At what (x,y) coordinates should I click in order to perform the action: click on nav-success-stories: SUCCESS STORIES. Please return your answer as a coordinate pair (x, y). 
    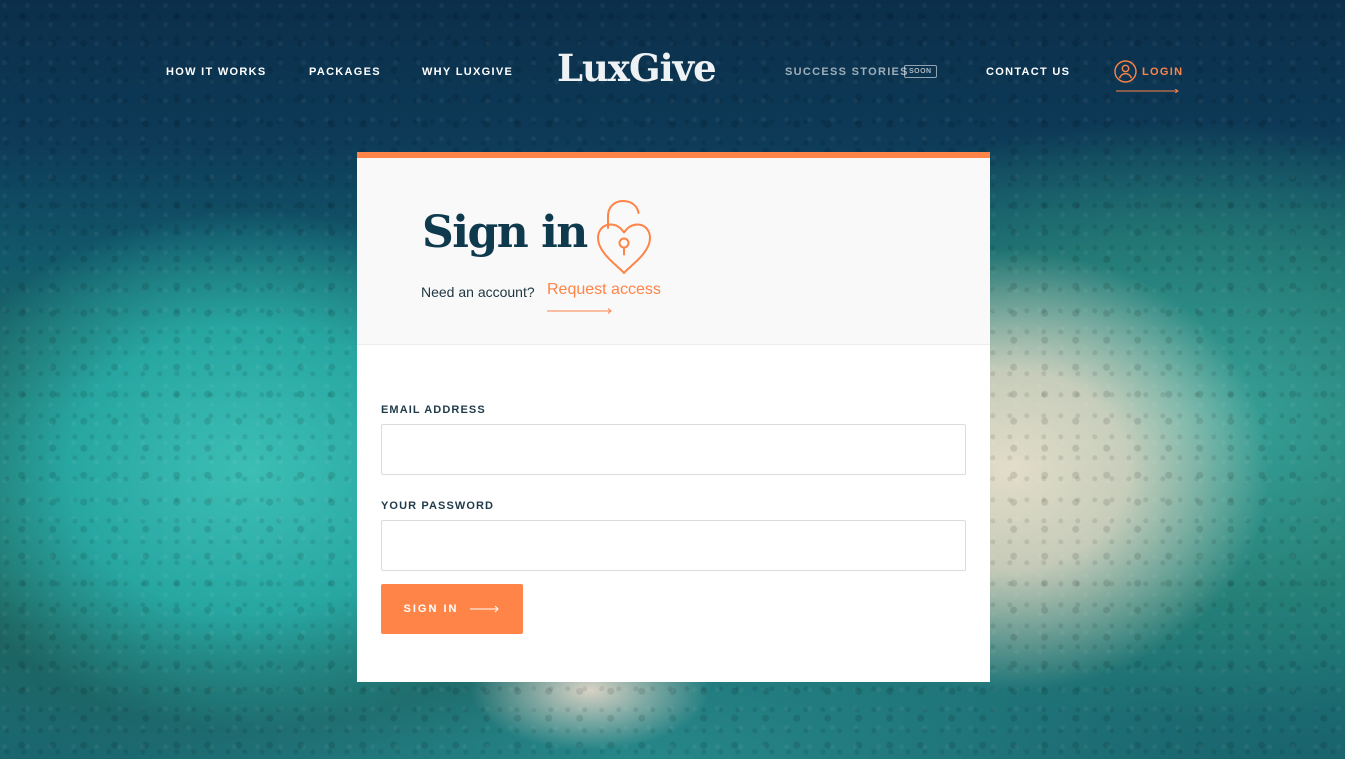
    Looking at the image, I should click on (847, 72).